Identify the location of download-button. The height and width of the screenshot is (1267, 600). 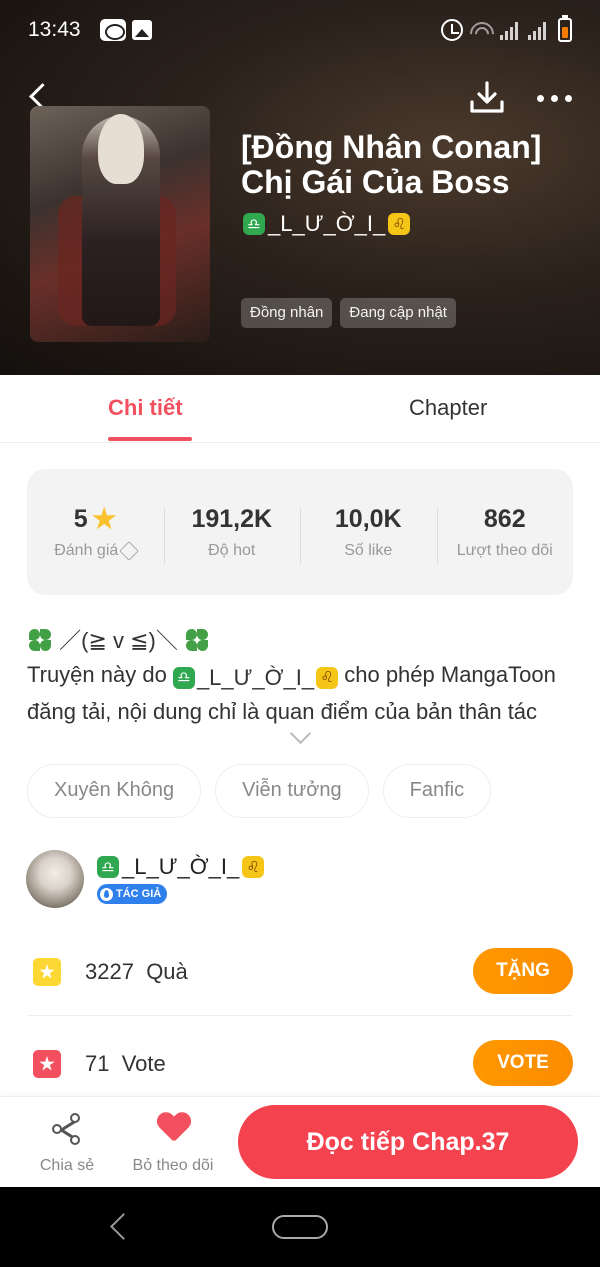
(487, 98).